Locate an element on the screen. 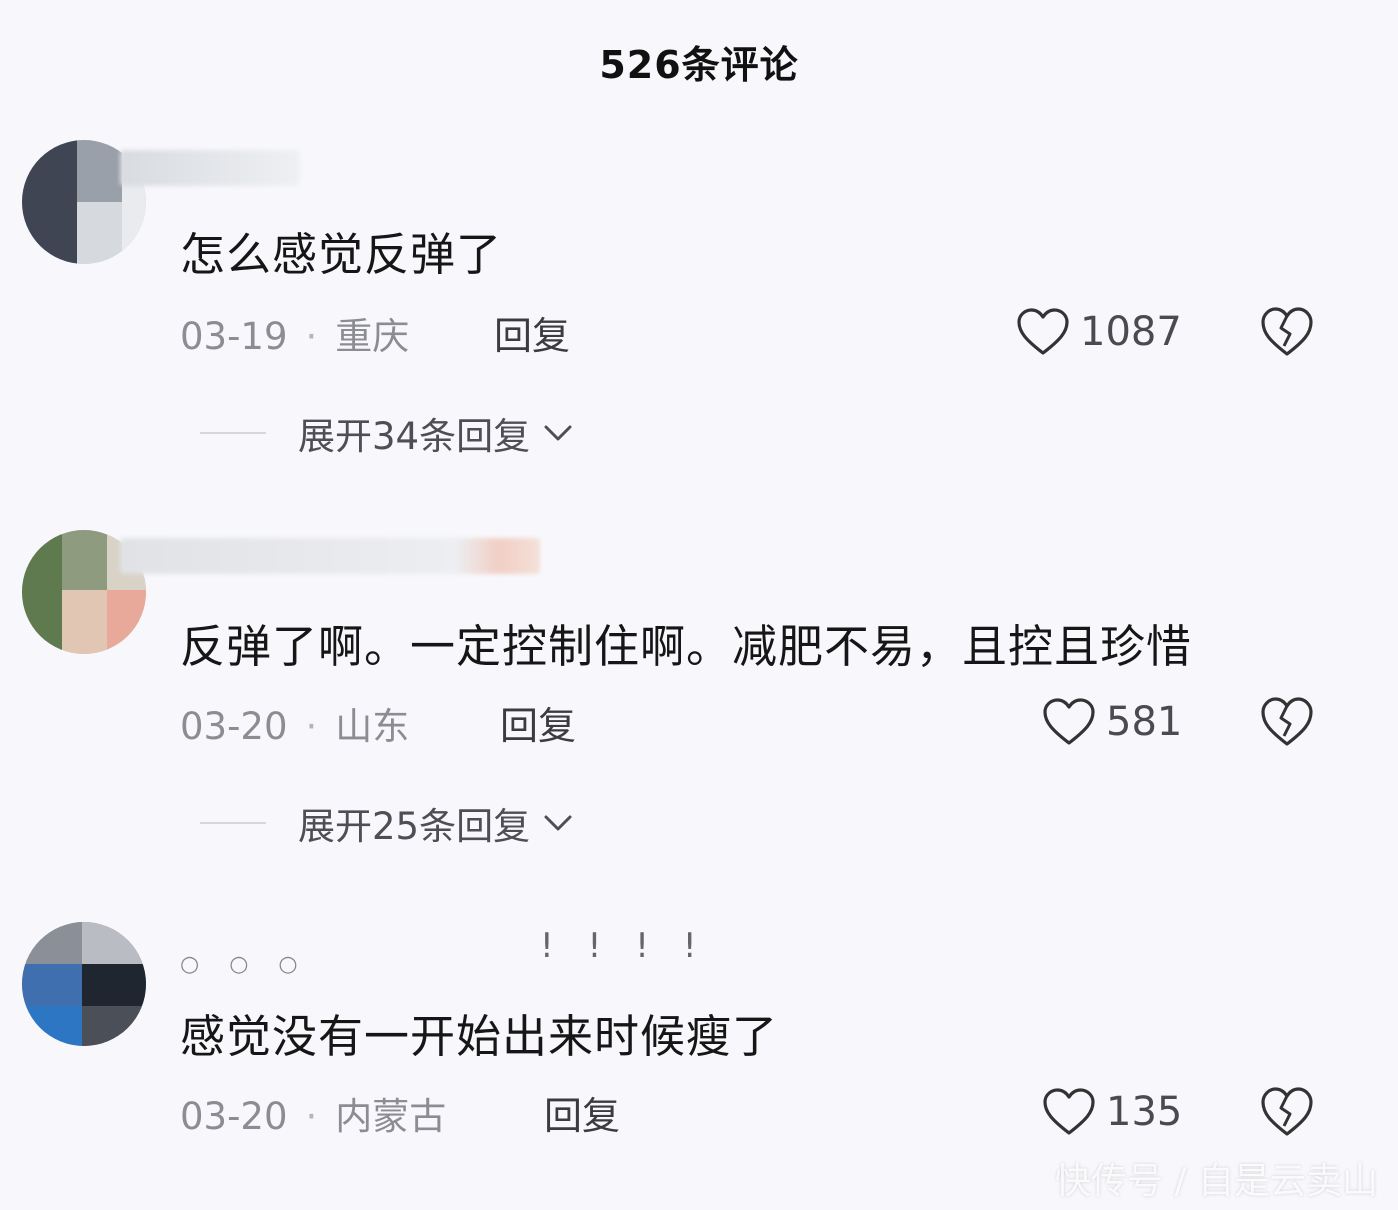 Image resolution: width=1398 pixels, height=1210 pixels. comment-date: 03-19 is located at coordinates (234, 336).